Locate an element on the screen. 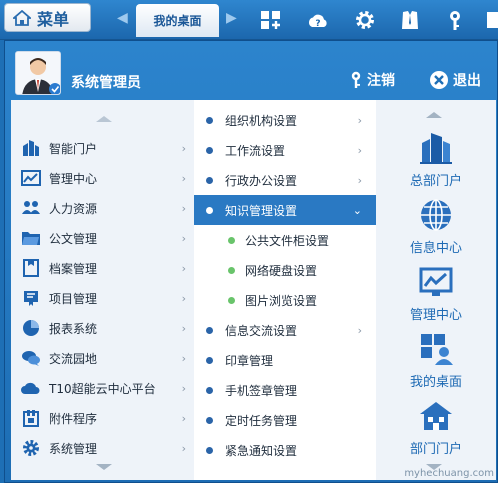 This screenshot has height=483, width=498. category-item-archive: 档案管理 › is located at coordinates (102, 268).